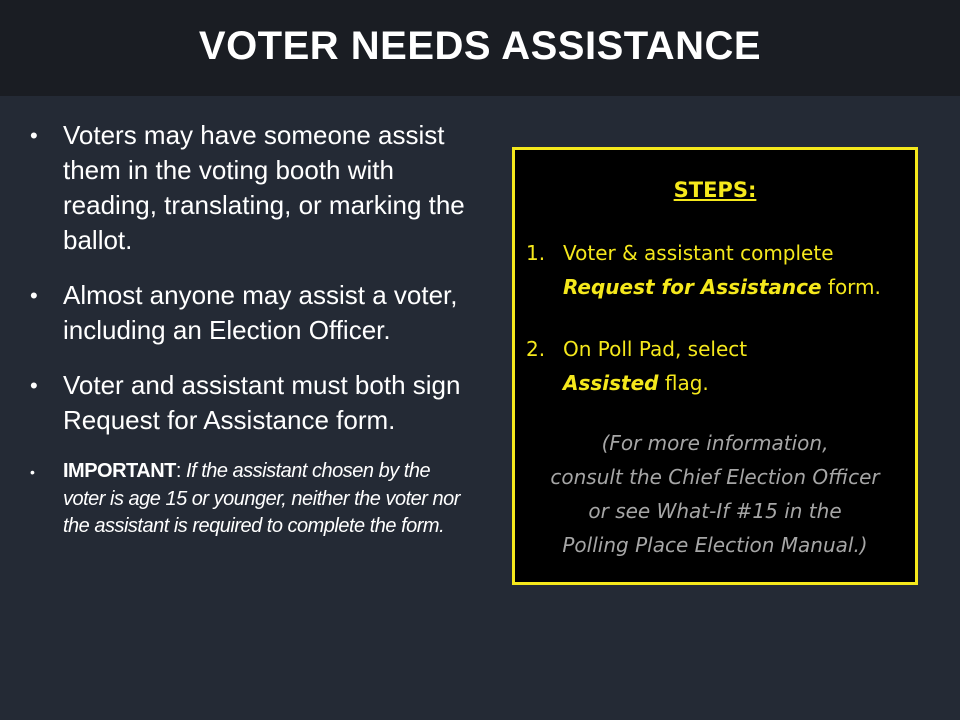 The height and width of the screenshot is (720, 960). I want to click on note-line: or see What-If #15 in the, so click(715, 511).